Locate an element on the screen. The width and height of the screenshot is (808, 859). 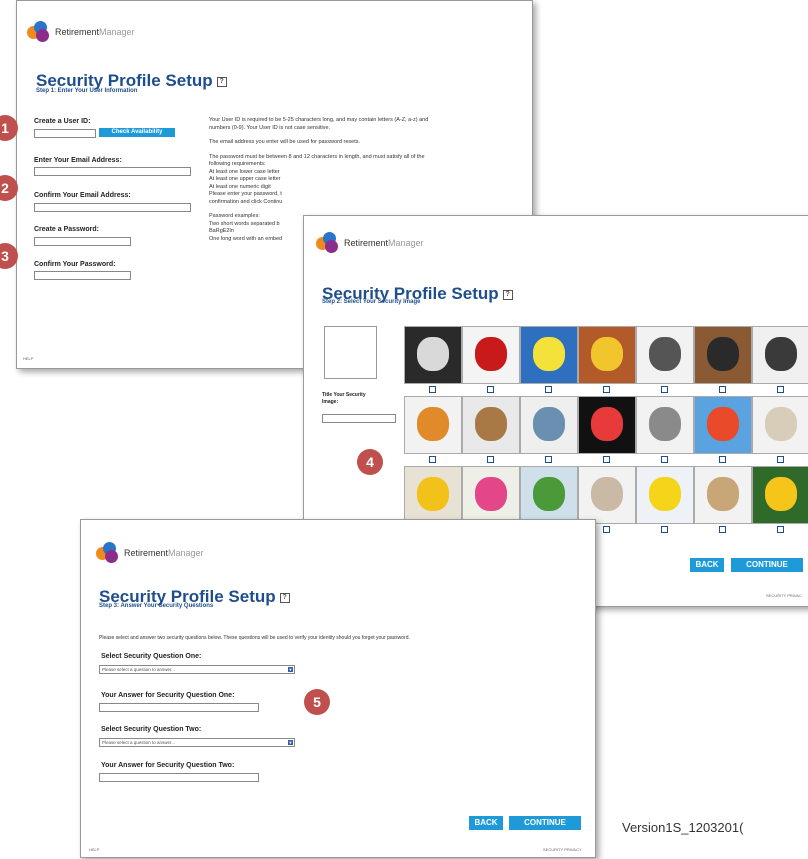
chevron-down-icon: ▼ is located at coordinates (290, 669).